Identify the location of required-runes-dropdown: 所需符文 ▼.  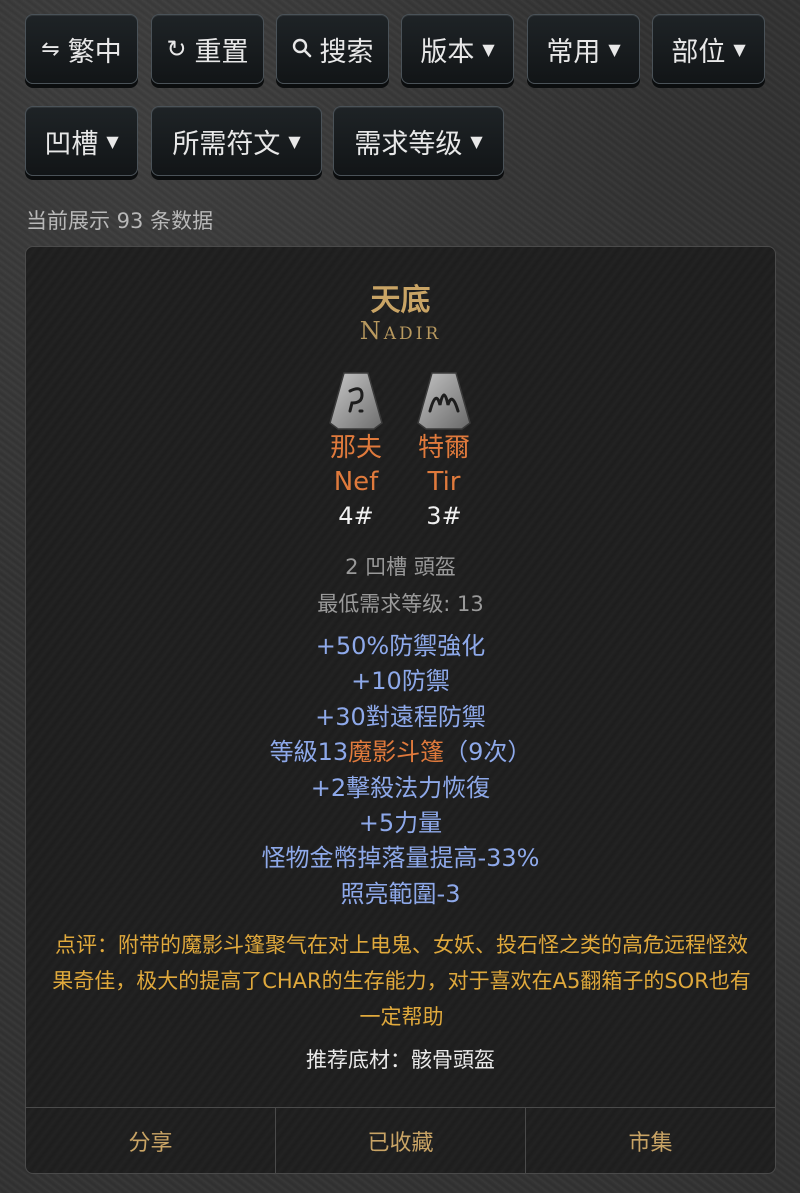
(236, 141).